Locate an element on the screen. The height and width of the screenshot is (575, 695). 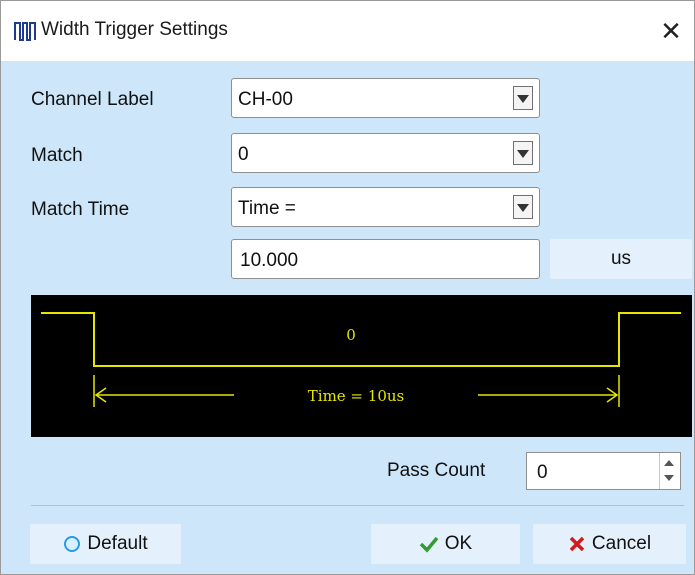
cancel-button-label: Cancel is located at coordinates (621, 543).